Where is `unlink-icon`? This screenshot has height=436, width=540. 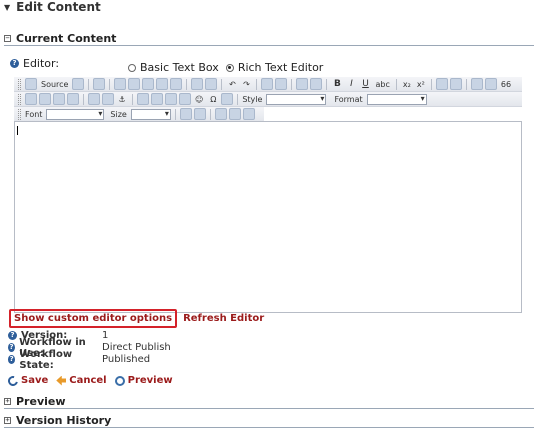
unlink-icon is located at coordinates (108, 99).